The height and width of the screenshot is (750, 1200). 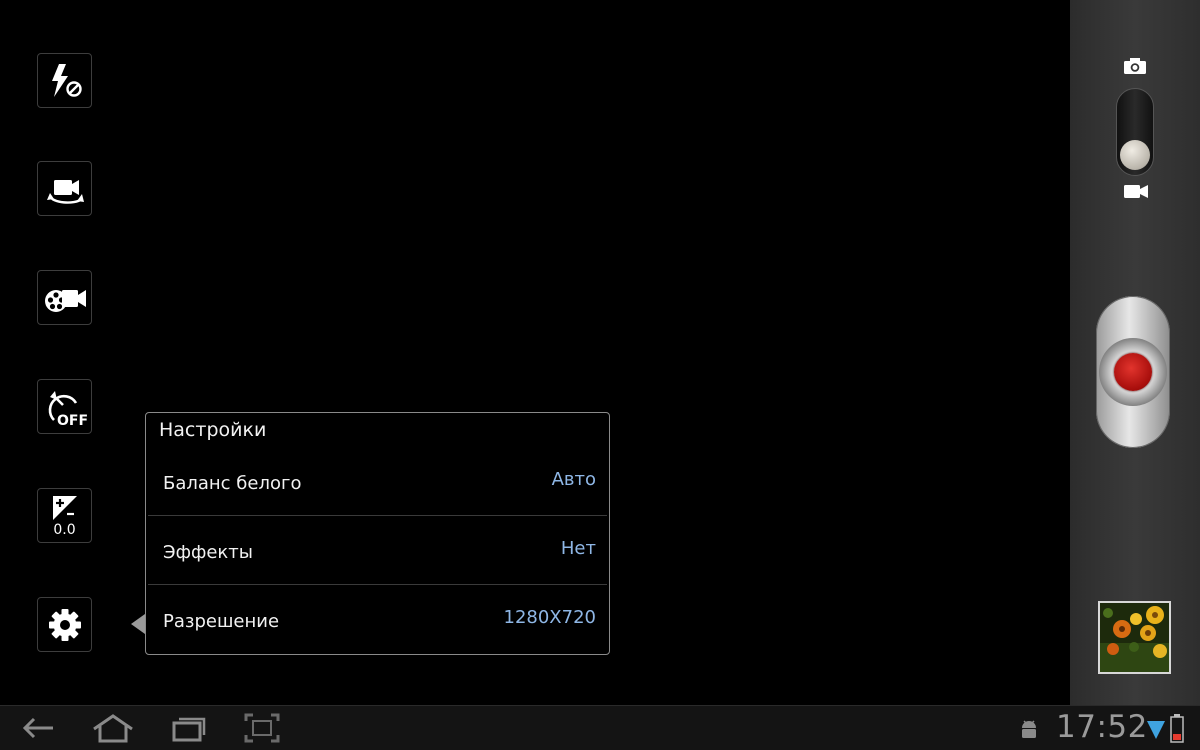 I want to click on settings-button, so click(x=64, y=624).